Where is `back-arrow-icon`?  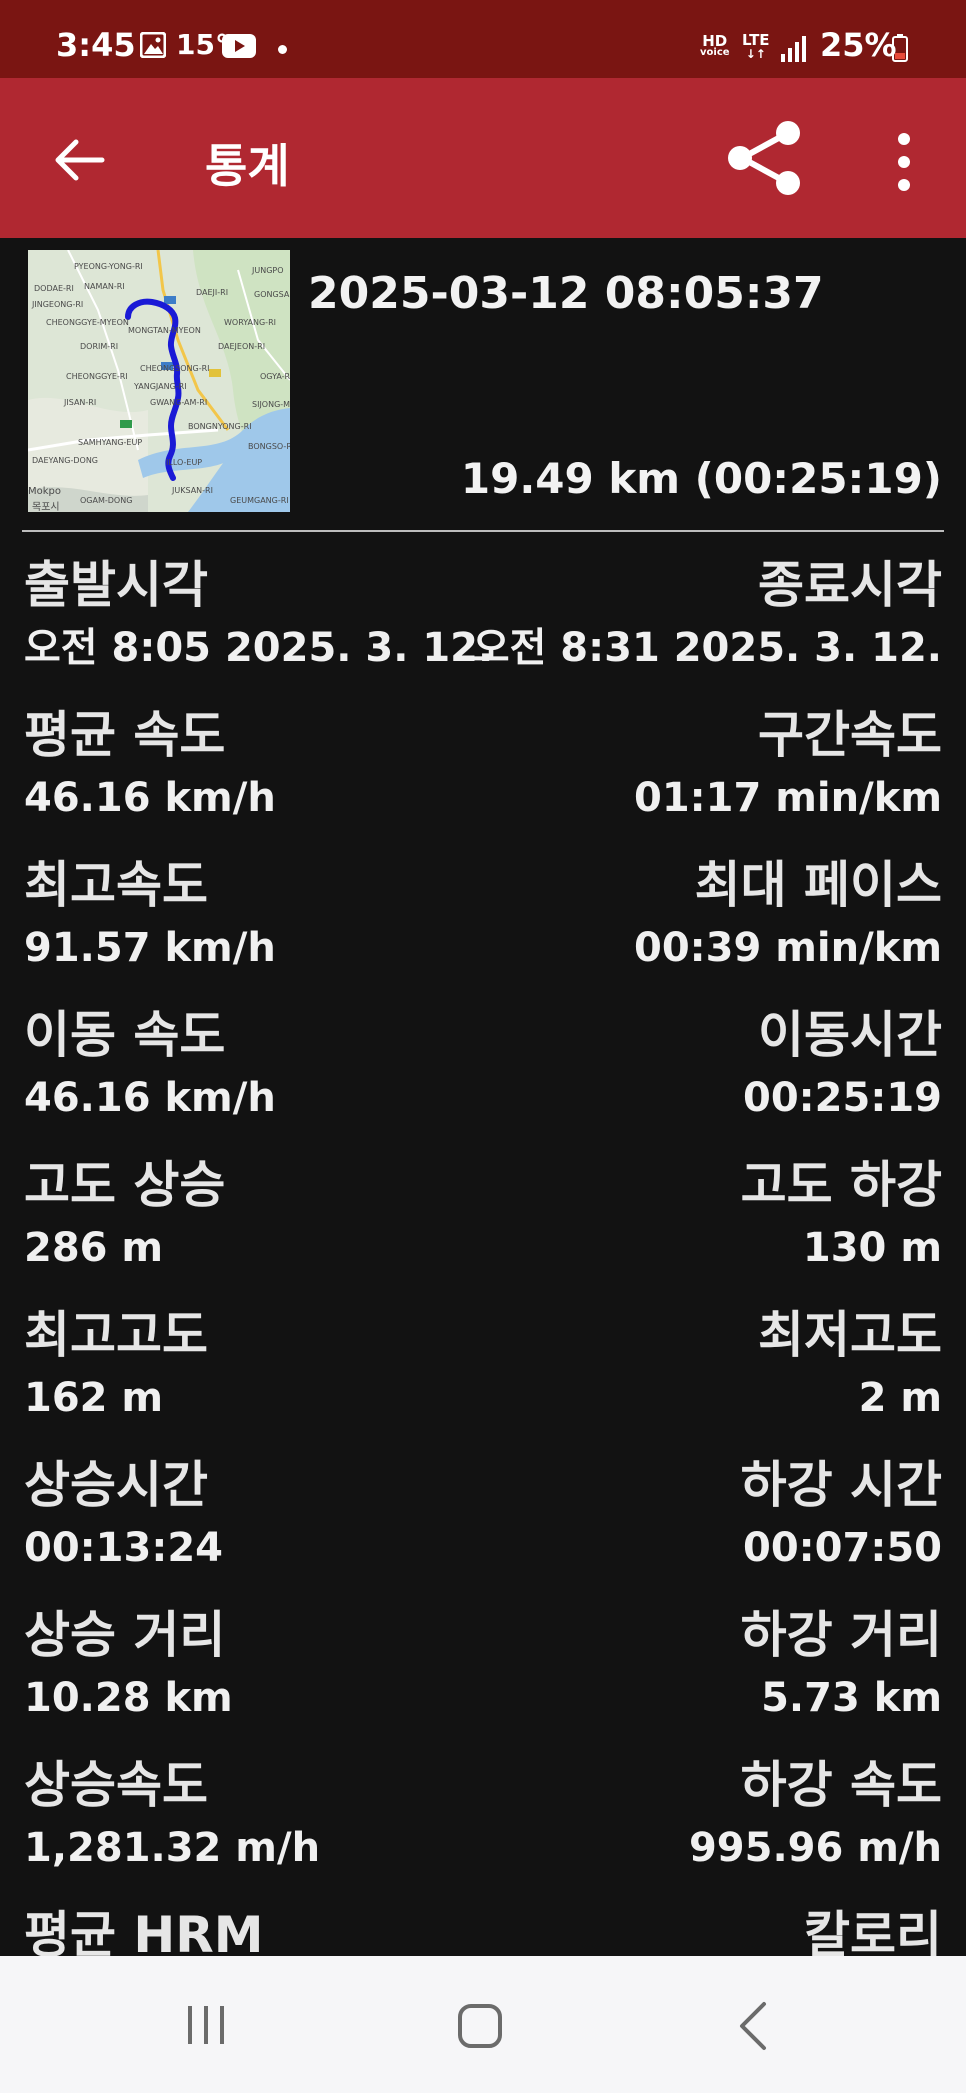 back-arrow-icon is located at coordinates (80, 160).